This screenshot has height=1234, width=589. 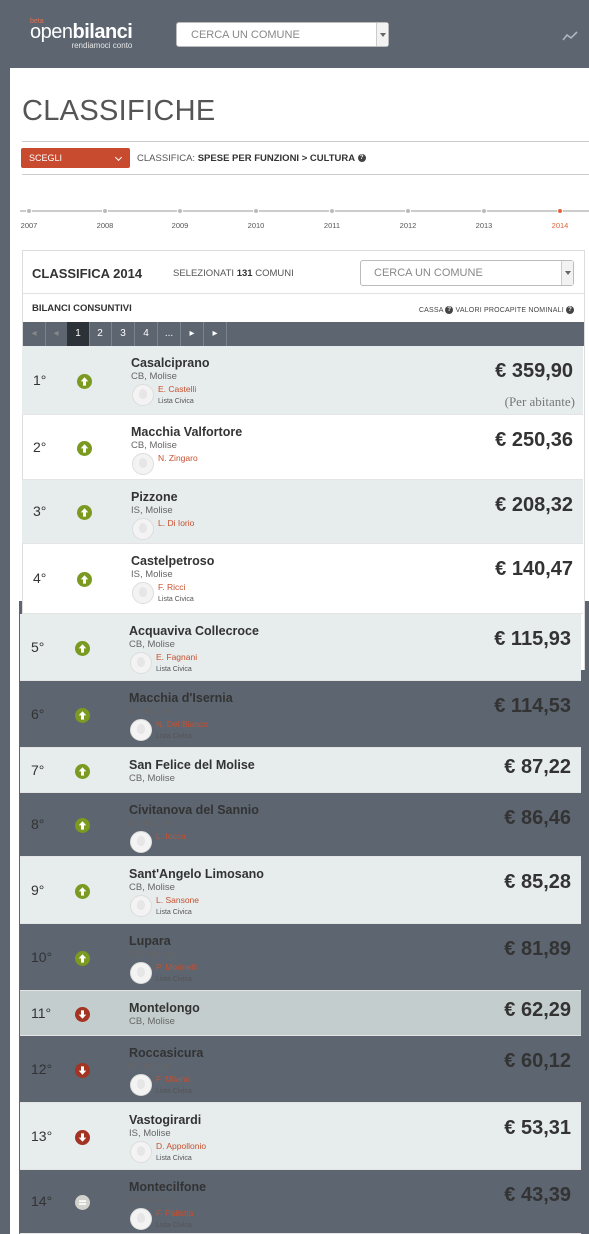 I want to click on equal-icon, so click(x=82, y=1202).